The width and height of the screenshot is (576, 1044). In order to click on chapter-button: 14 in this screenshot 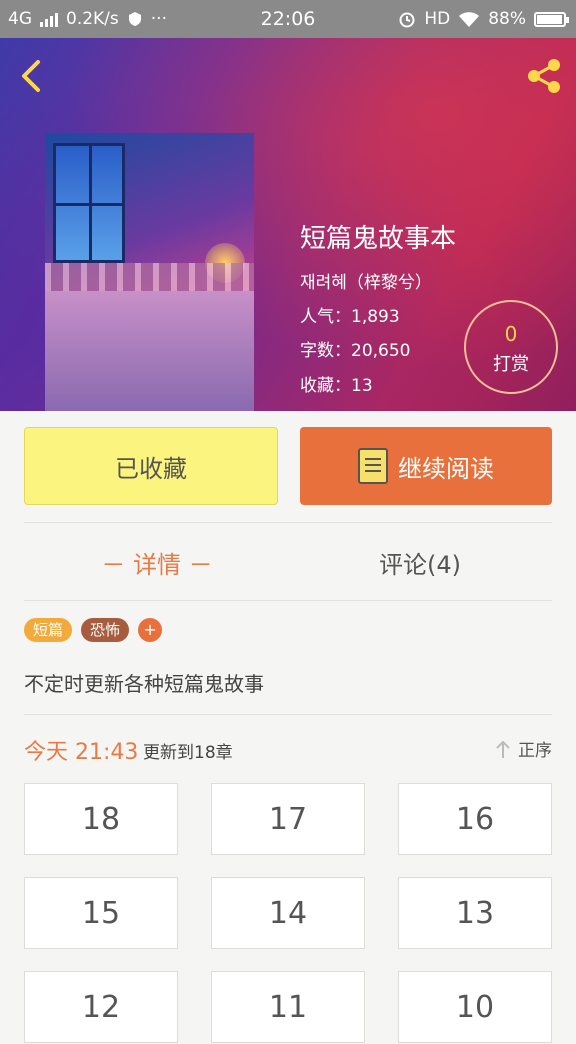, I will do `click(288, 913)`.